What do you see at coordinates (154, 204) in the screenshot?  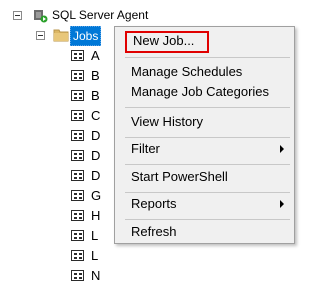 I see `menu-item-reports: Reports` at bounding box center [154, 204].